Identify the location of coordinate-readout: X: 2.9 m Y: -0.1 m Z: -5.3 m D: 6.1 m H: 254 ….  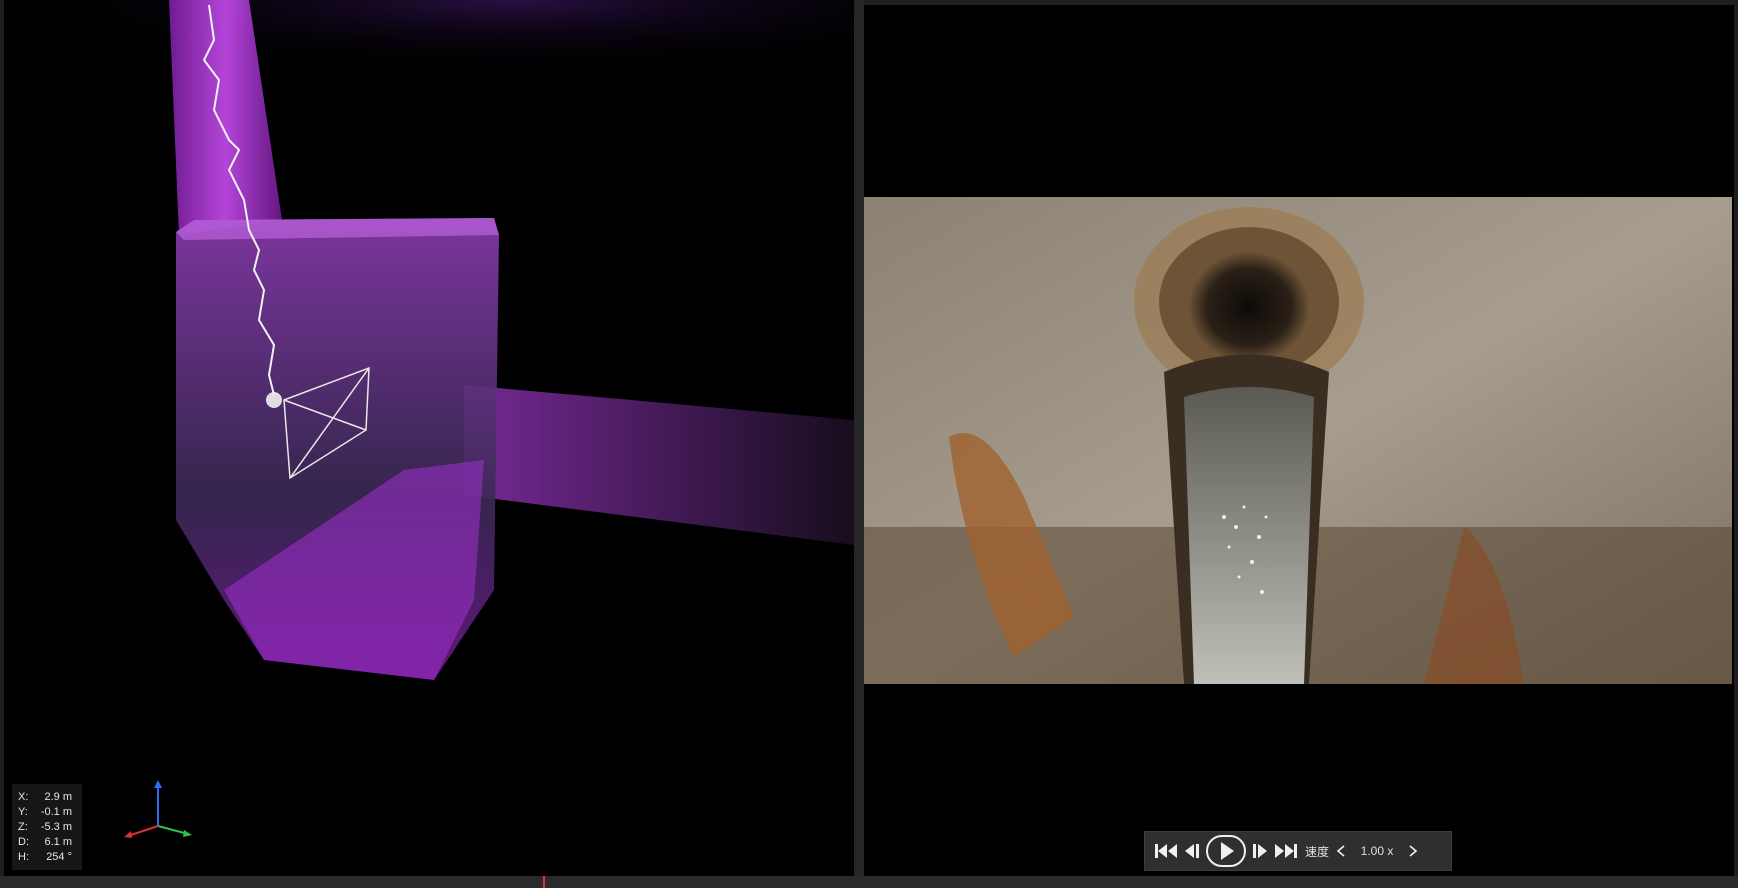
(47, 827).